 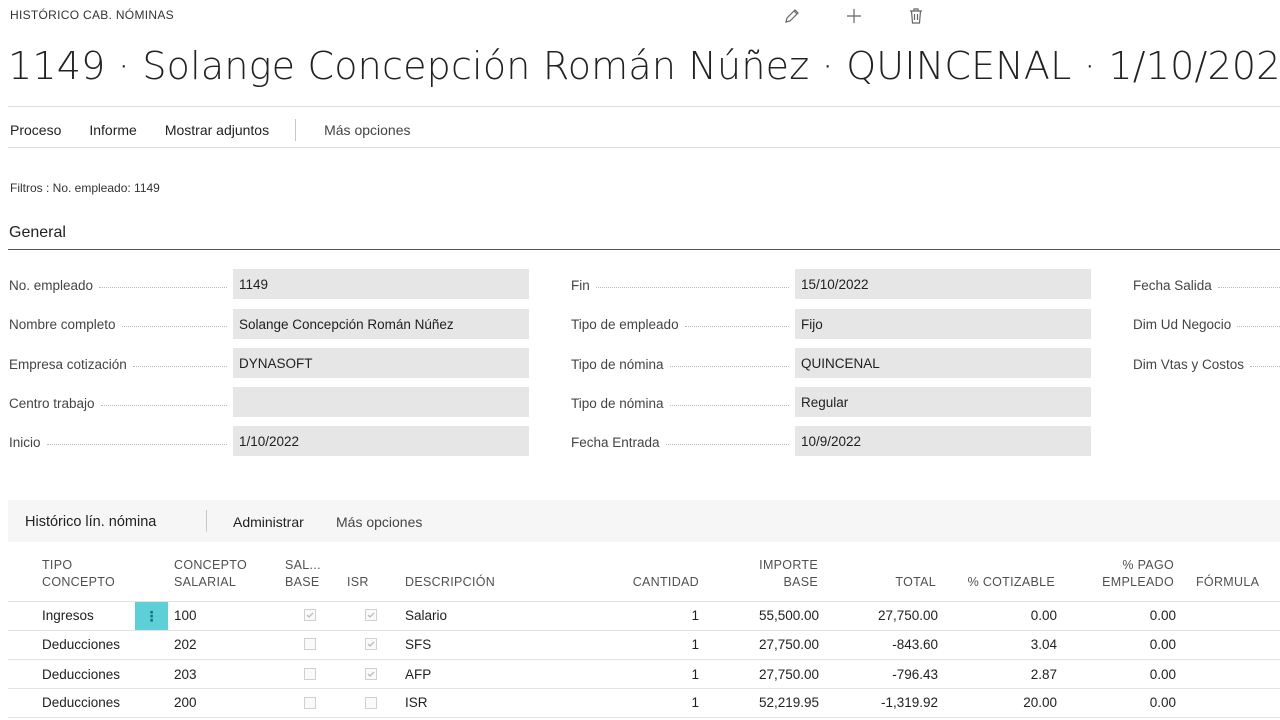 What do you see at coordinates (51, 285) in the screenshot?
I see `label-text: No. empleado` at bounding box center [51, 285].